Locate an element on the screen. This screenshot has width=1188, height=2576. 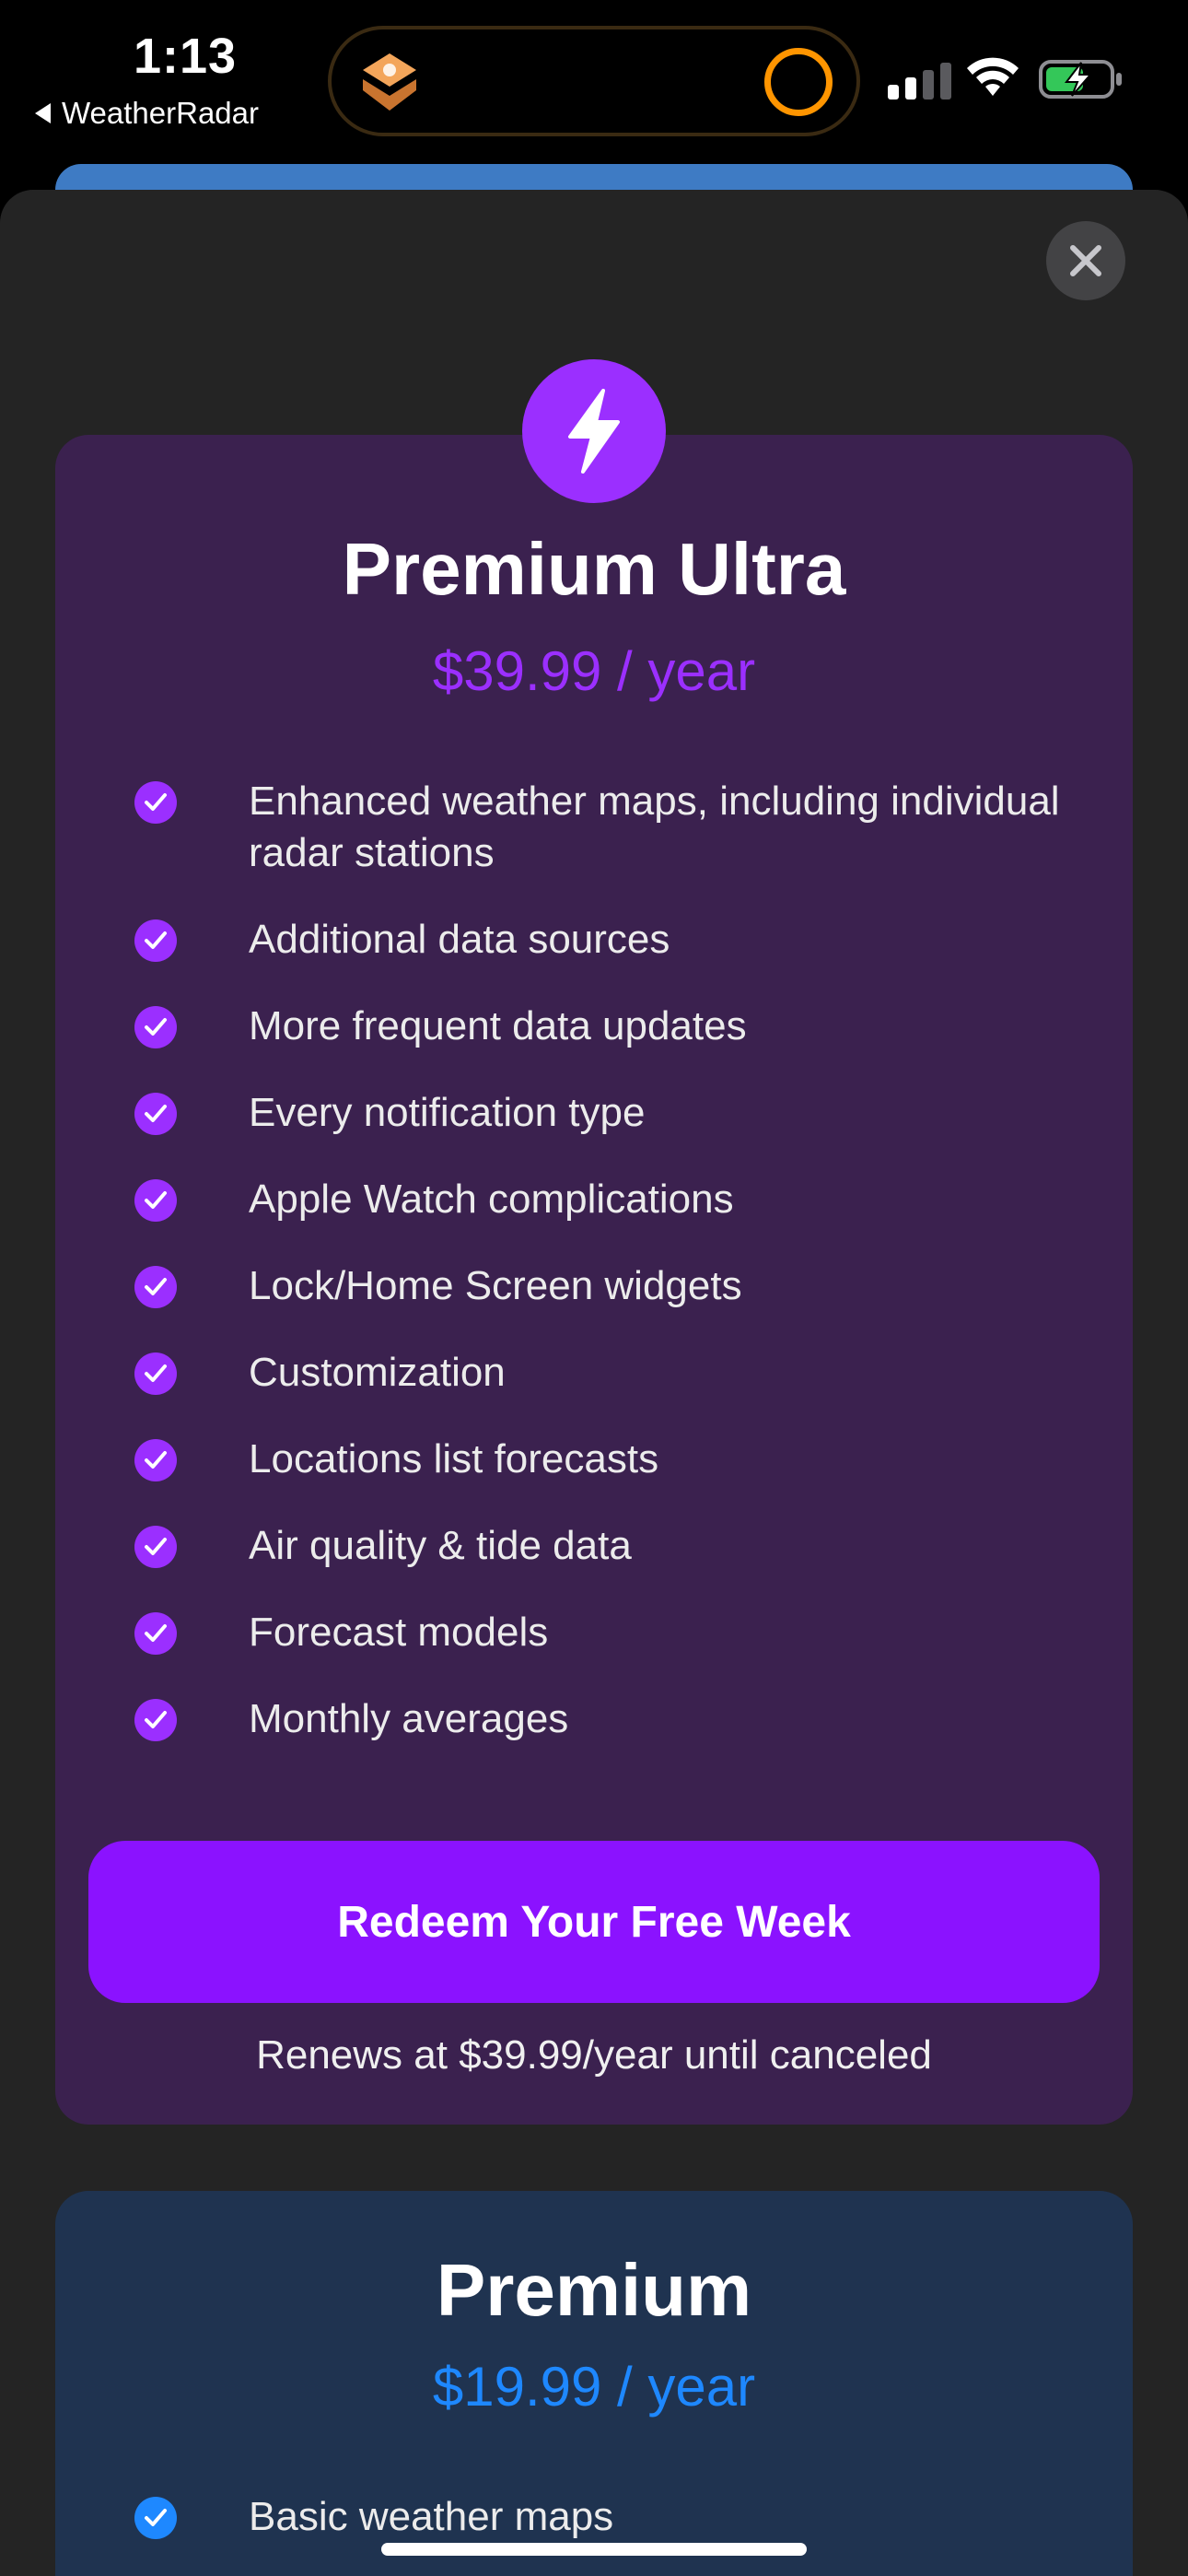
status-time: 1:13 is located at coordinates (186, 56).